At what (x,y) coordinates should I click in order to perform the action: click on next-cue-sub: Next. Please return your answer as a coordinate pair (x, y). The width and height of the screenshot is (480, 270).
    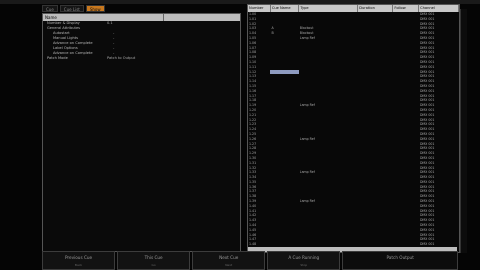
    Looking at the image, I should click on (229, 265).